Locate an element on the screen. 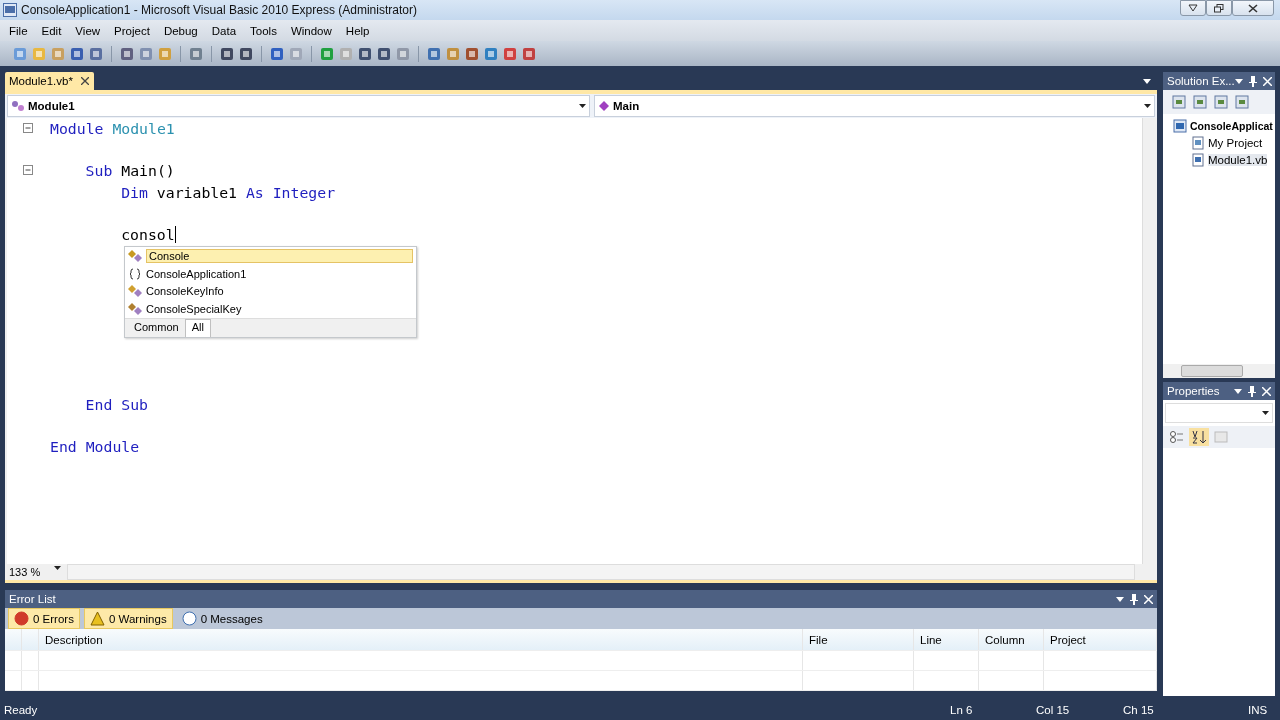 This screenshot has height=720, width=1280. menu-item: Debug is located at coordinates (180, 30).